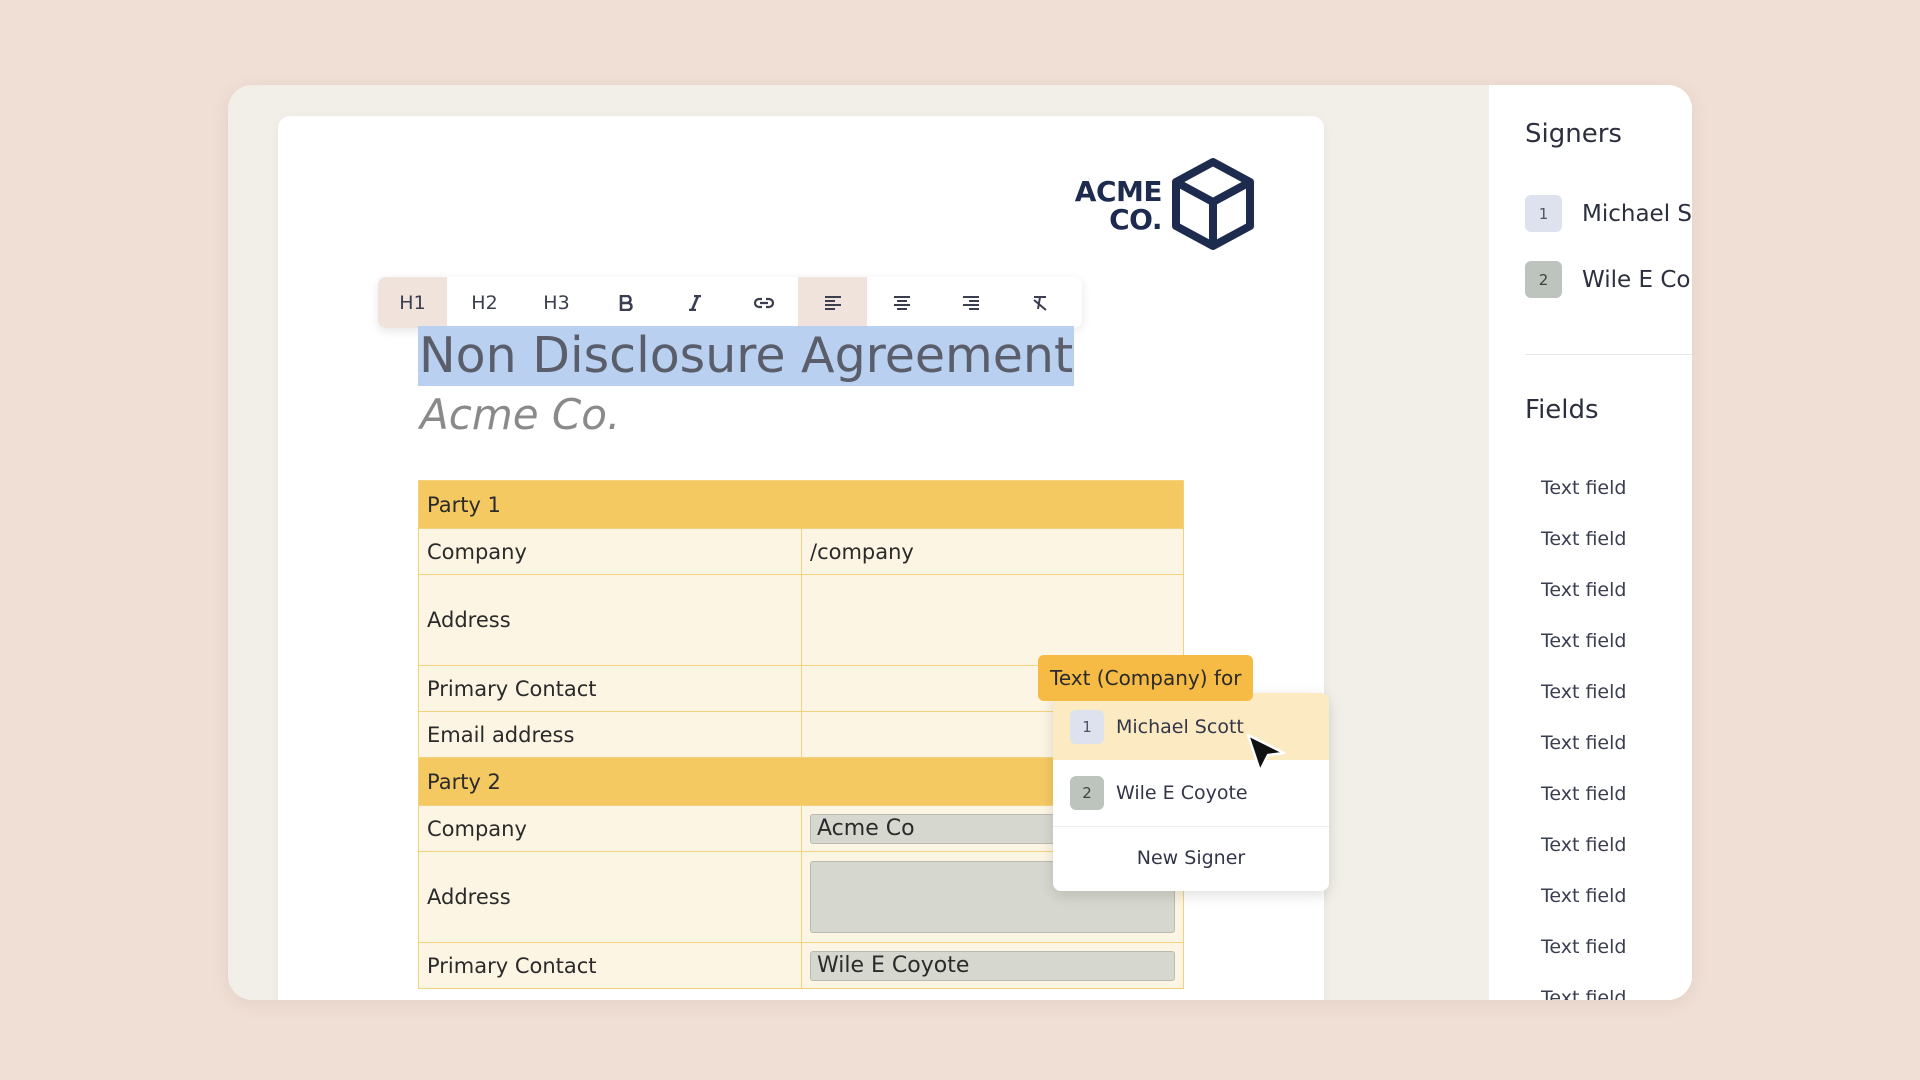 This screenshot has width=1920, height=1080. What do you see at coordinates (1562, 410) in the screenshot?
I see `fields-heading: Fields` at bounding box center [1562, 410].